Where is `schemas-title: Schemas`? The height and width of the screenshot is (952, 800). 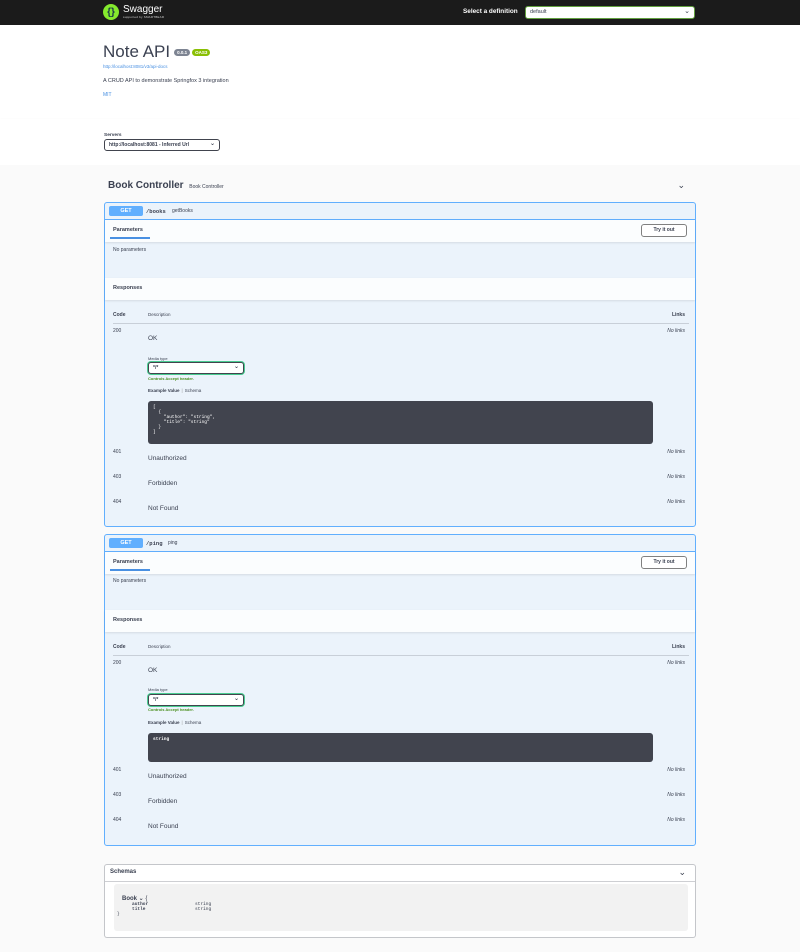
schemas-title: Schemas is located at coordinates (123, 872).